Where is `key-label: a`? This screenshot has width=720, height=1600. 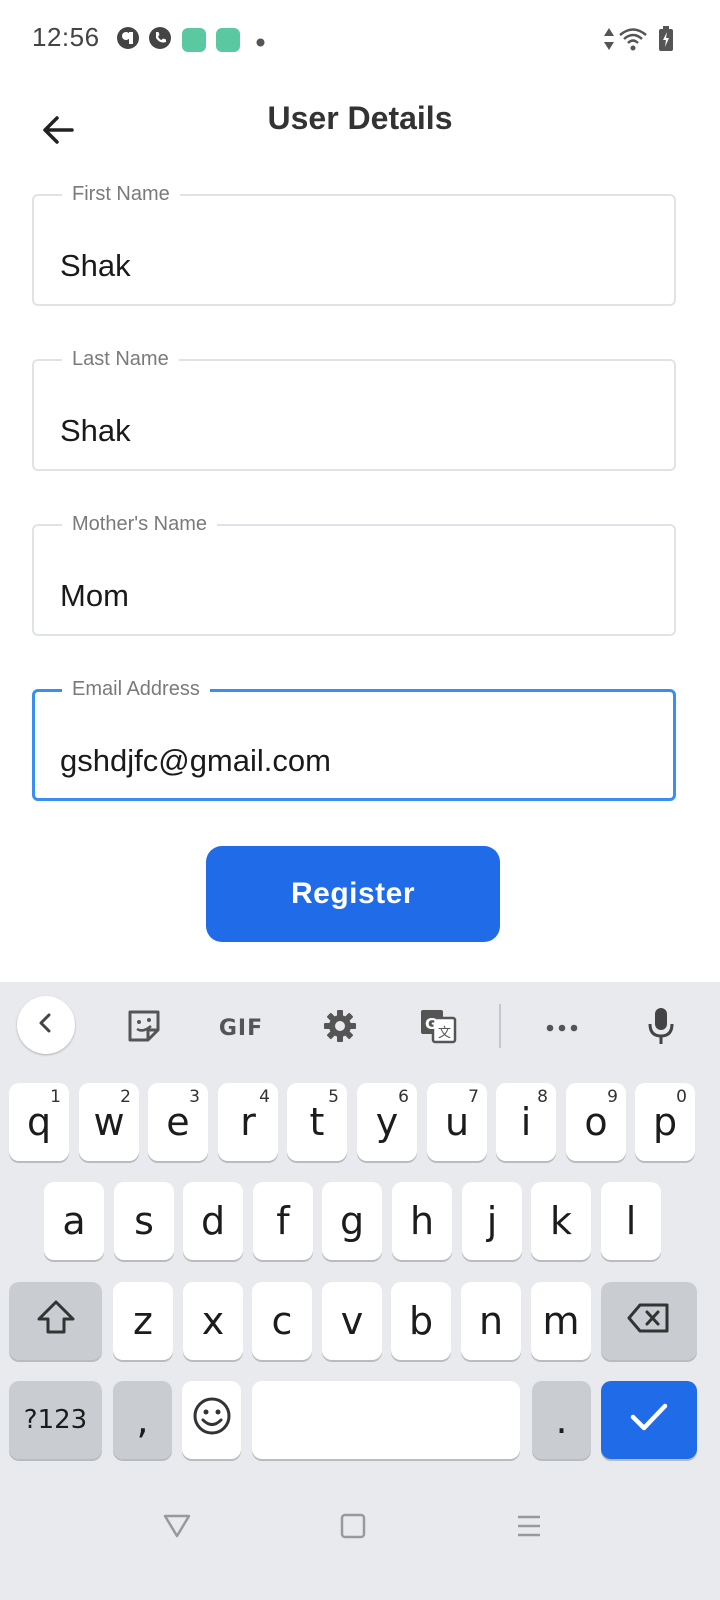
key-label: a is located at coordinates (74, 1221).